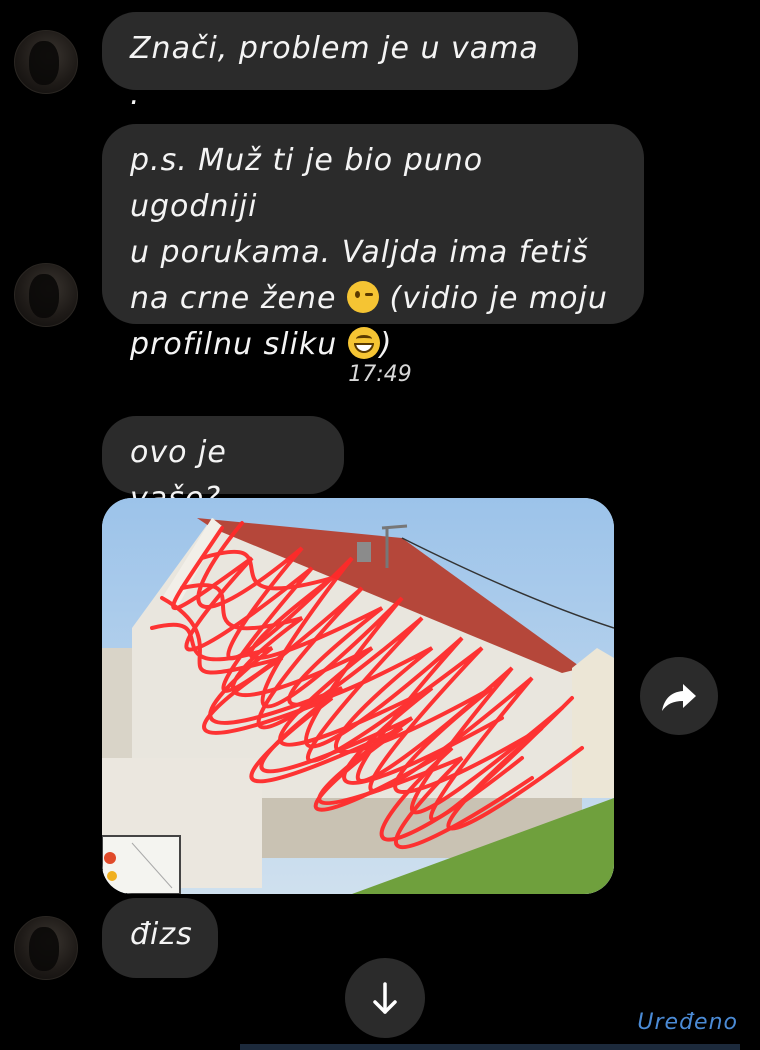 The width and height of the screenshot is (760, 1050). Describe the element at coordinates (687, 1022) in the screenshot. I see `edited-status-label: Uređeno` at that location.